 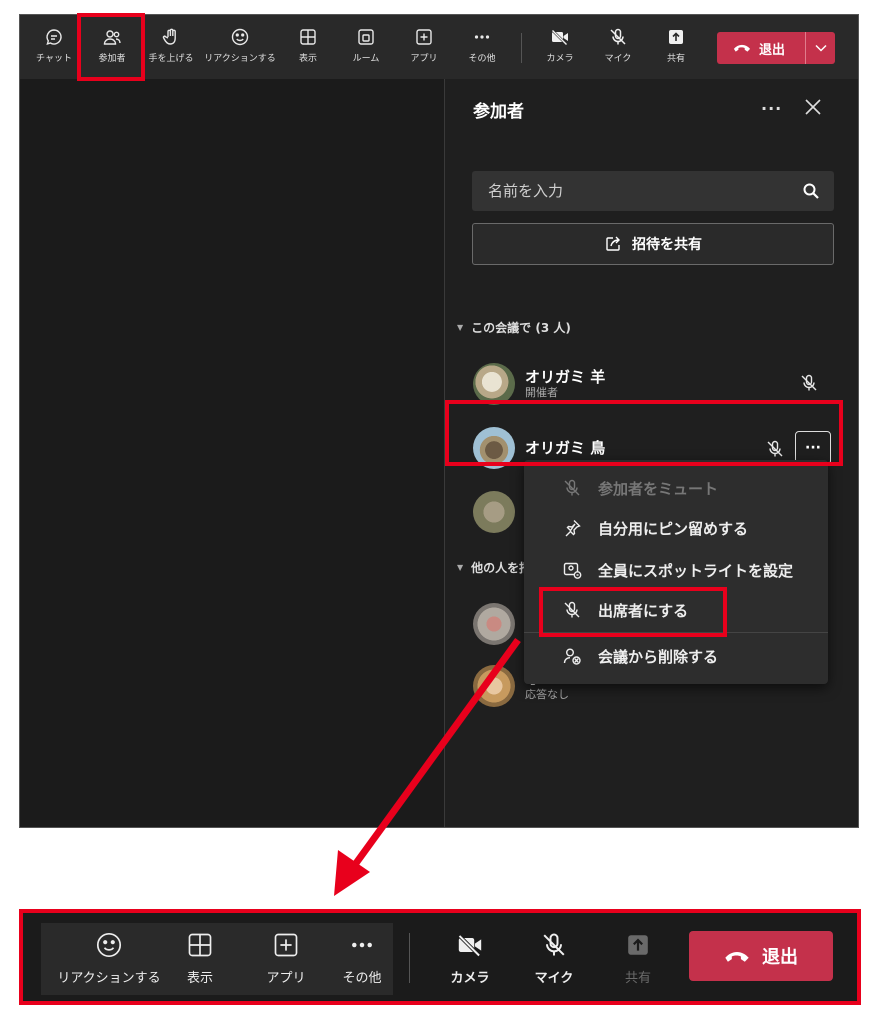 What do you see at coordinates (573, 528) in the screenshot?
I see `pin-icon` at bounding box center [573, 528].